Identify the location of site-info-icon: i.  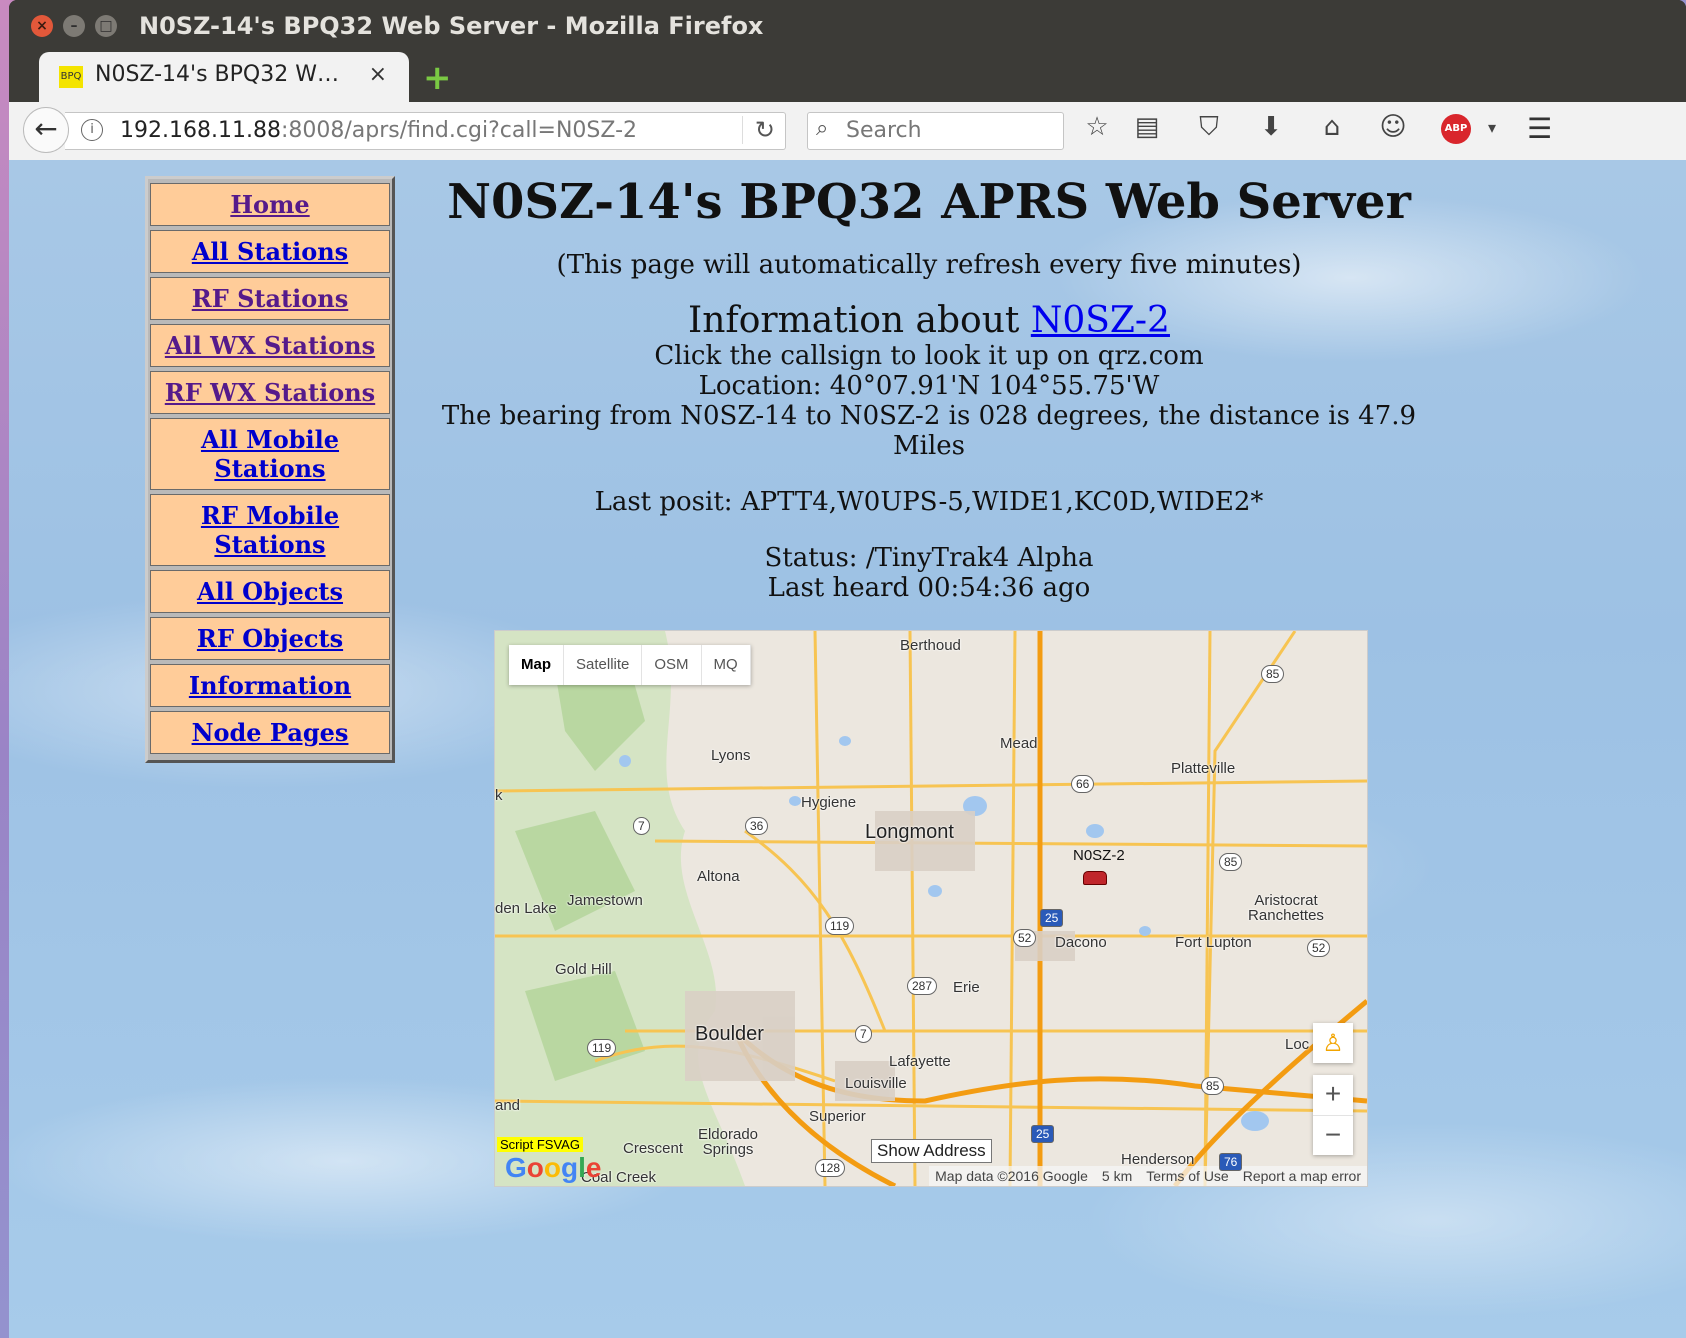
(92, 130).